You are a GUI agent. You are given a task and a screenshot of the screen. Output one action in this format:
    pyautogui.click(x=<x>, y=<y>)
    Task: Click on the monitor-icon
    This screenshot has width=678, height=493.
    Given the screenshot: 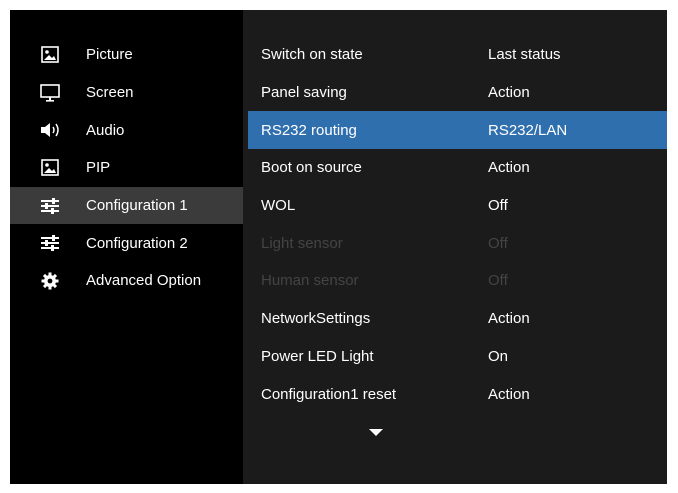 What is the action you would take?
    pyautogui.click(x=50, y=92)
    